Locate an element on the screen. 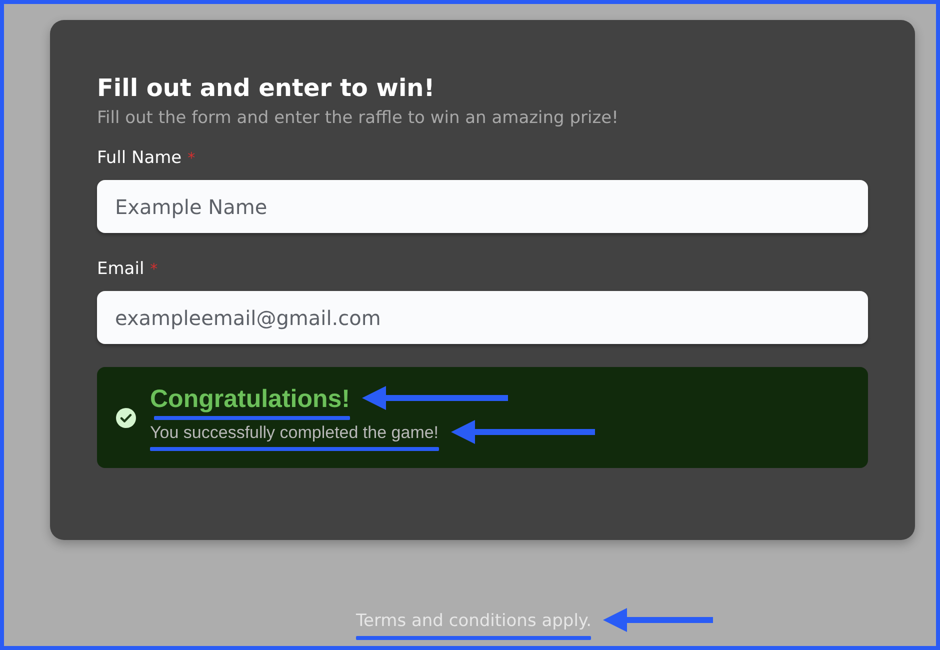 The height and width of the screenshot is (650, 940). input-field: Example Name is located at coordinates (482, 206).